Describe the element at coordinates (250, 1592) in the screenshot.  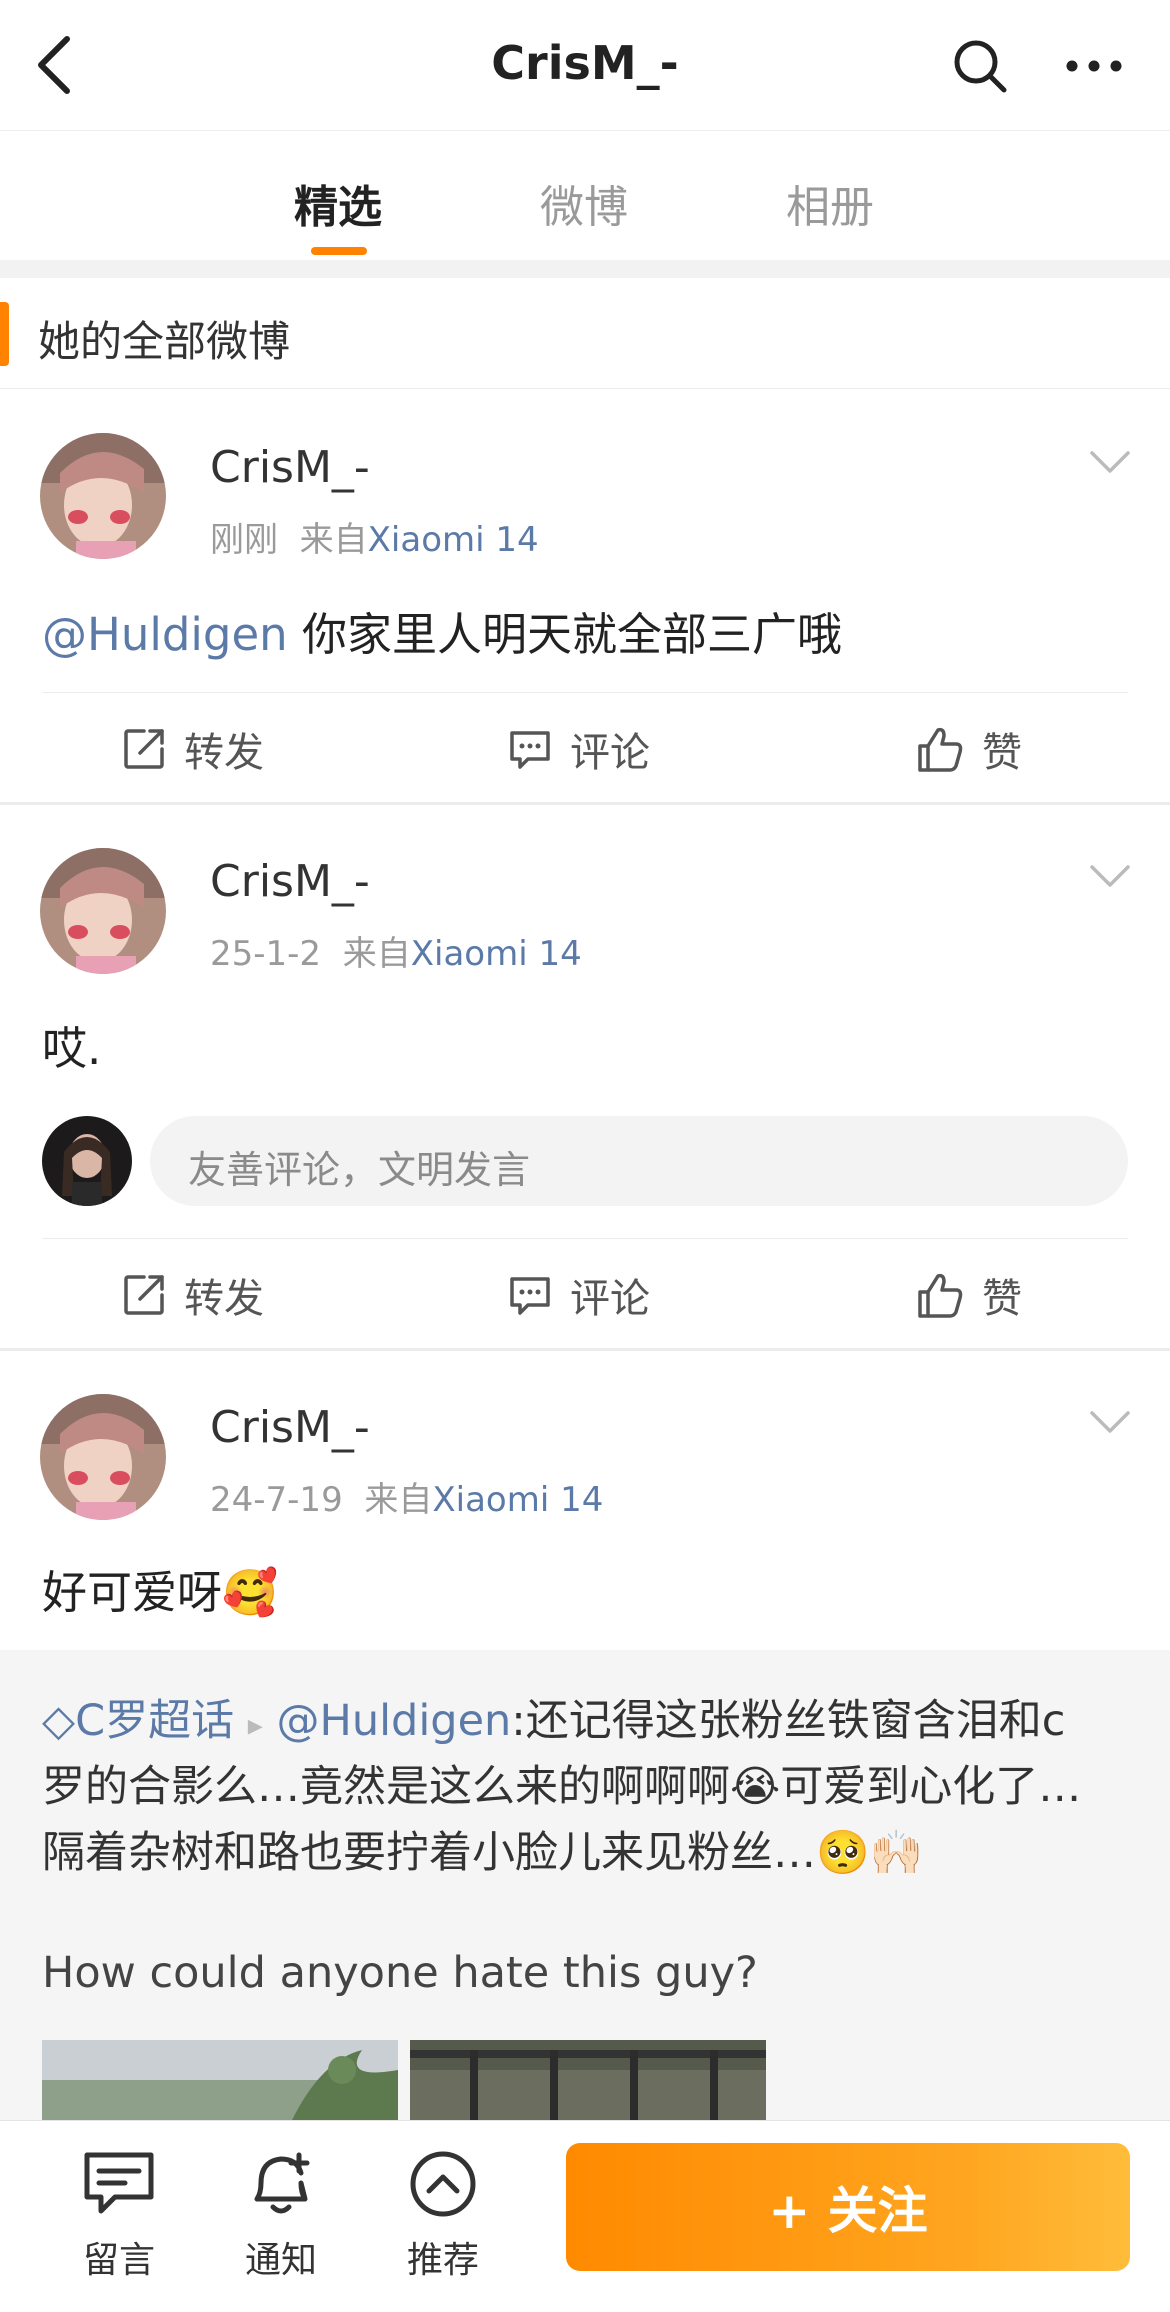
I see `emoji: 🥰` at that location.